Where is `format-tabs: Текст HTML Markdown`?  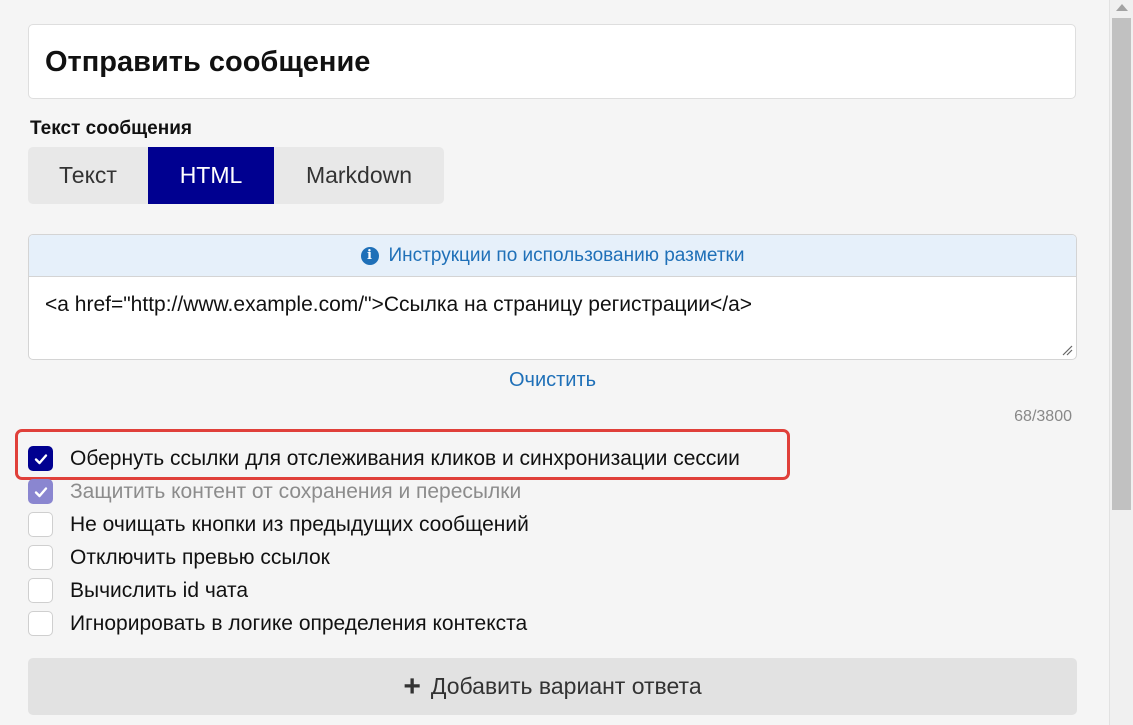 format-tabs: Текст HTML Markdown is located at coordinates (236, 175).